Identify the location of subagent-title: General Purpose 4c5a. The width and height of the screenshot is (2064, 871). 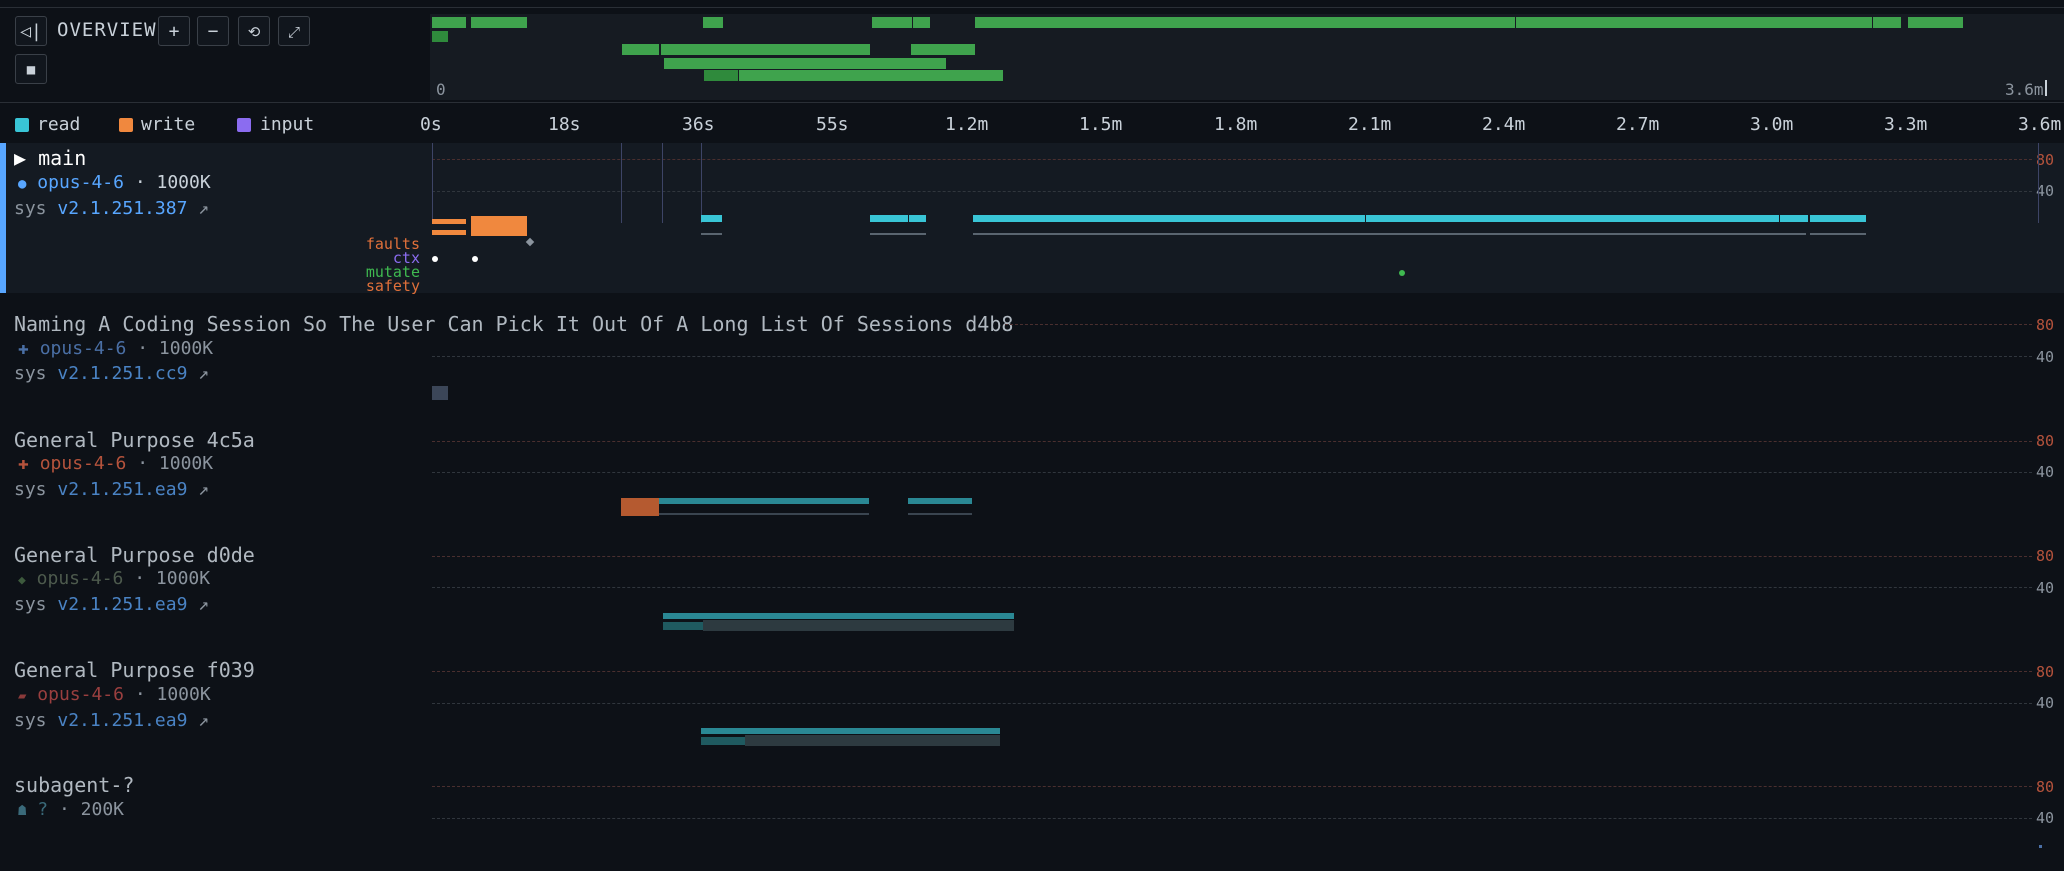
(134, 440).